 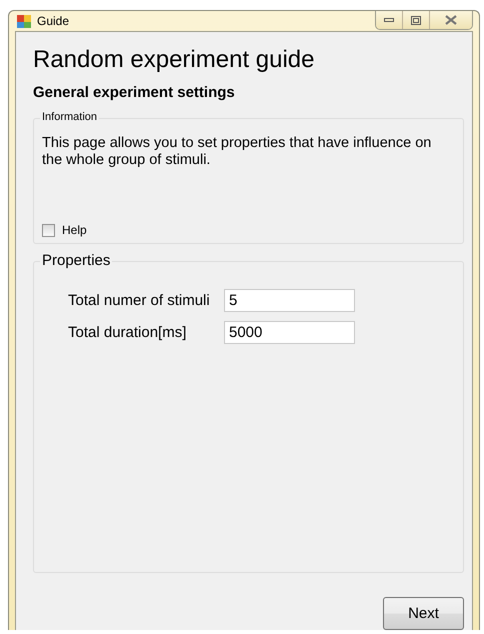 I want to click on minimize-icon, so click(x=389, y=20).